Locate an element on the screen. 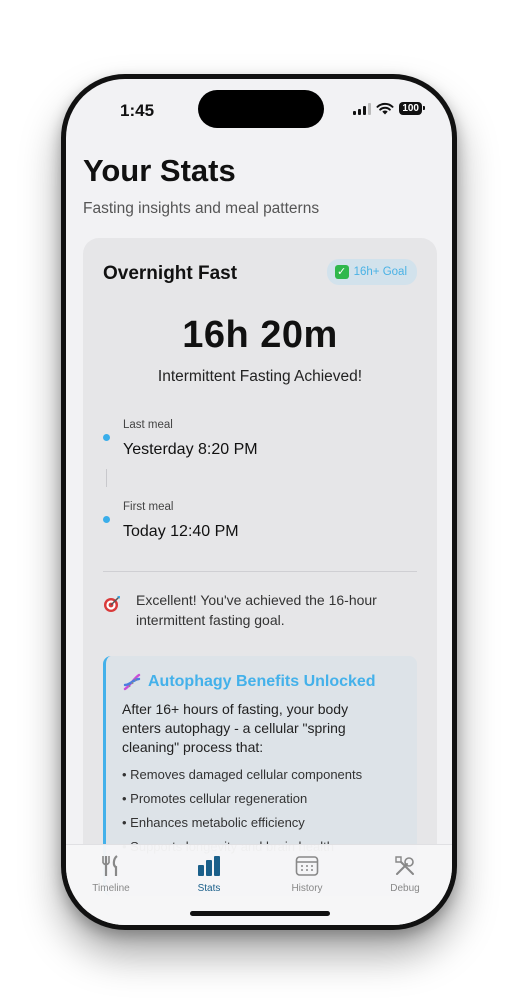  achievement-text: Intermittent Fasting Achieved! is located at coordinates (260, 376).